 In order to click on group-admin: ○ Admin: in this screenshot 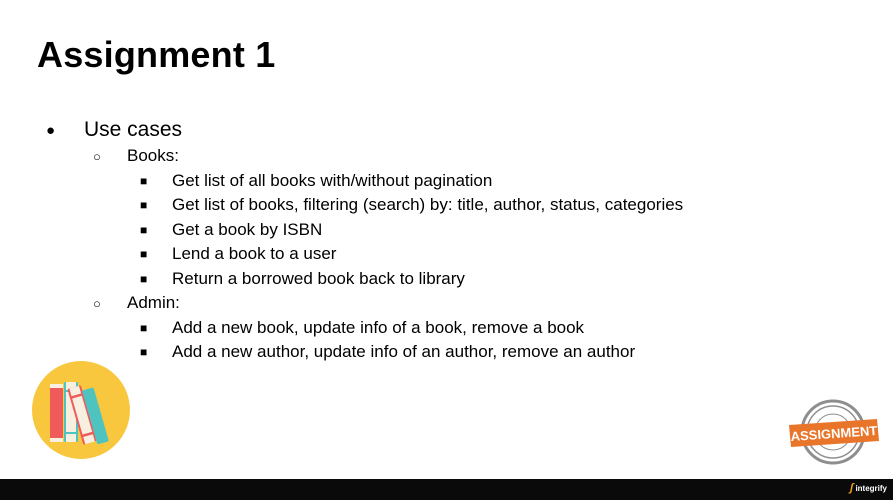, I will do `click(454, 303)`.